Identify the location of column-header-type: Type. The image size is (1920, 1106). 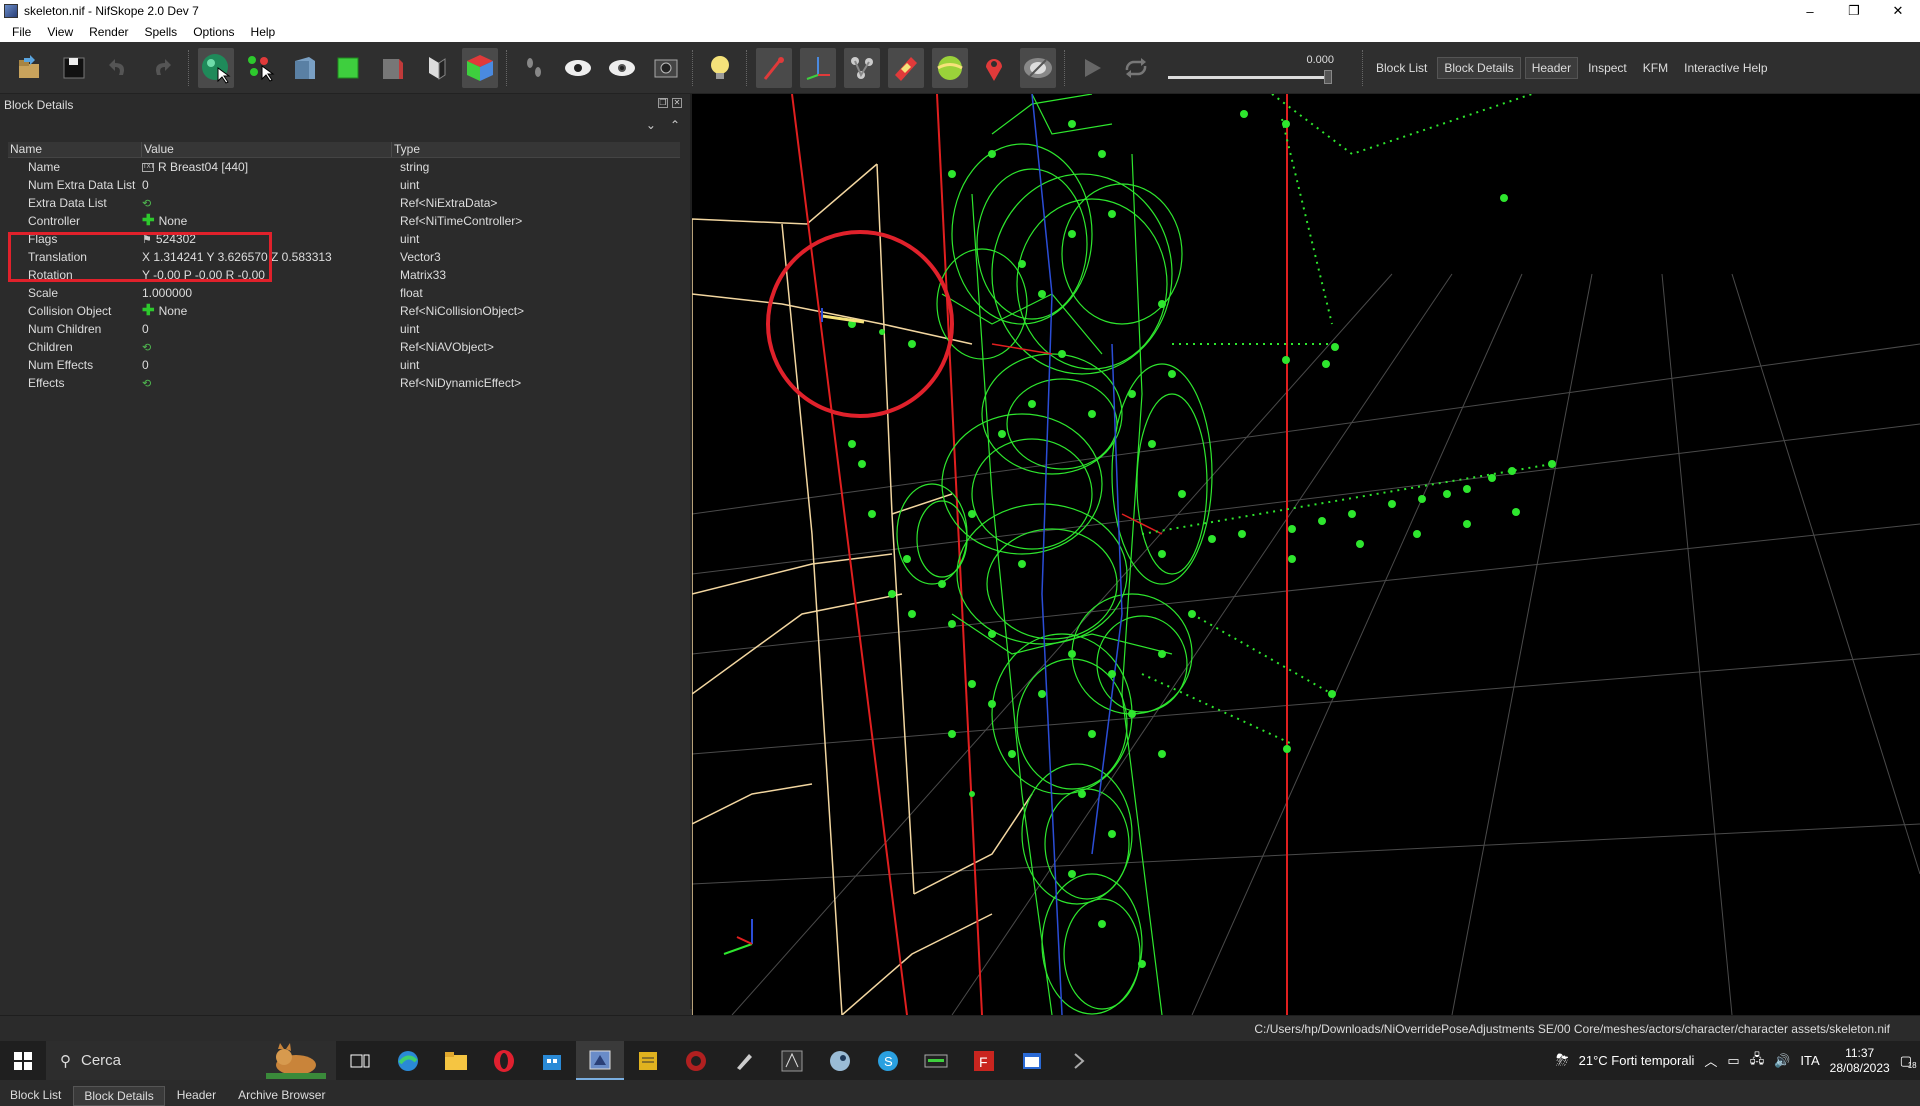
(536, 149).